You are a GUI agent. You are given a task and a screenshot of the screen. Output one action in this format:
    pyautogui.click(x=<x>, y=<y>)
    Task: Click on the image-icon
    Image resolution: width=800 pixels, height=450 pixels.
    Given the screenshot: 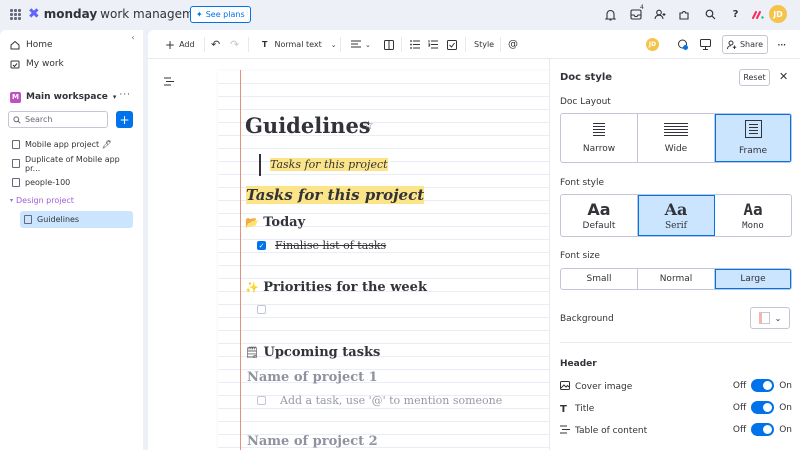 What is the action you would take?
    pyautogui.click(x=566, y=387)
    